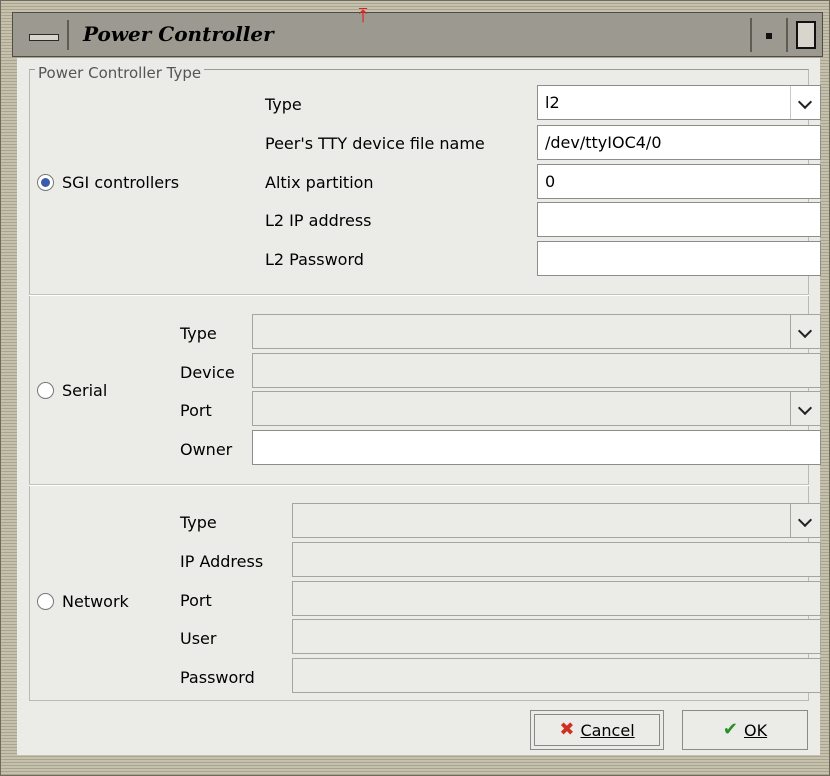  I want to click on sgi-tty-label: Peer's TTY device file name, so click(375, 143).